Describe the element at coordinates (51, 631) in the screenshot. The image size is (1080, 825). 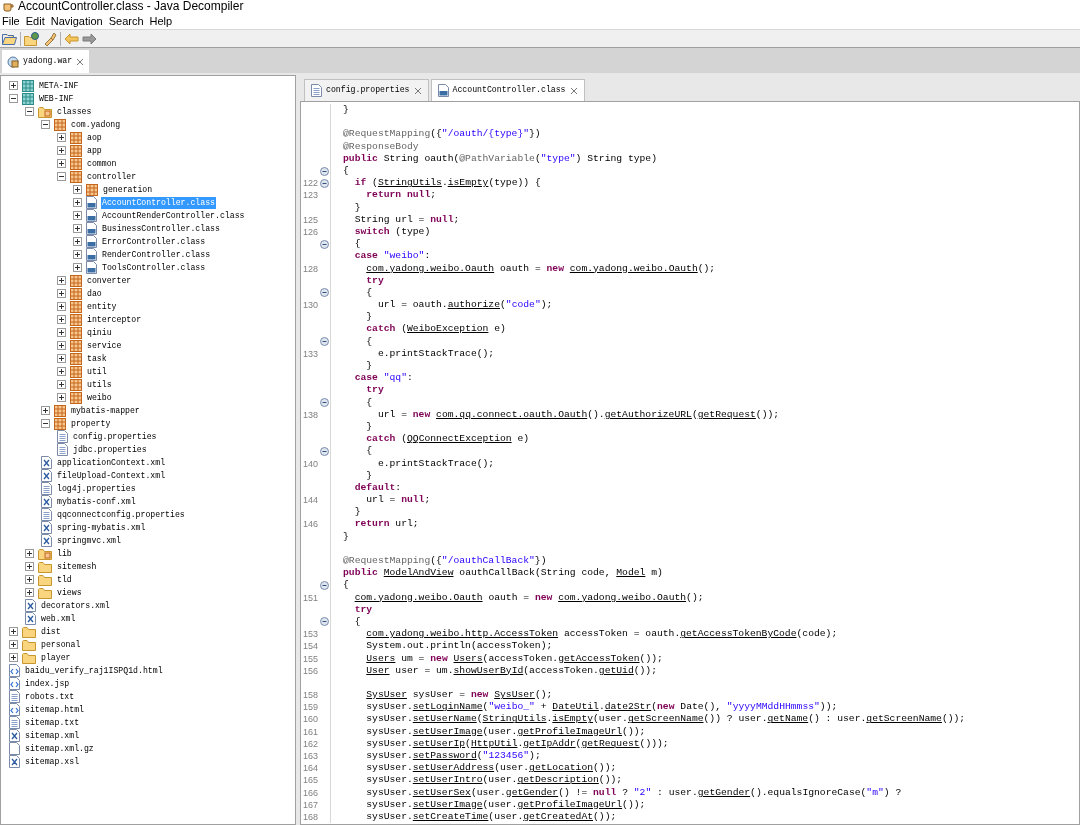
I see `tree-item: dist` at that location.